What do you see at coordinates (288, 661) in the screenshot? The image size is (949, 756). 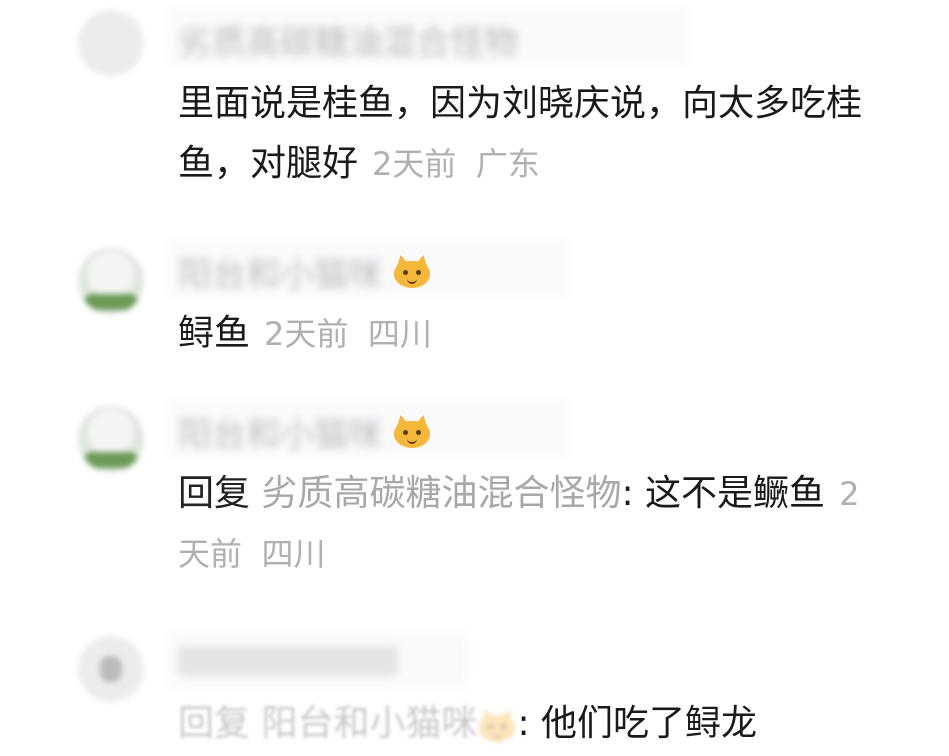 I see `username` at bounding box center [288, 661].